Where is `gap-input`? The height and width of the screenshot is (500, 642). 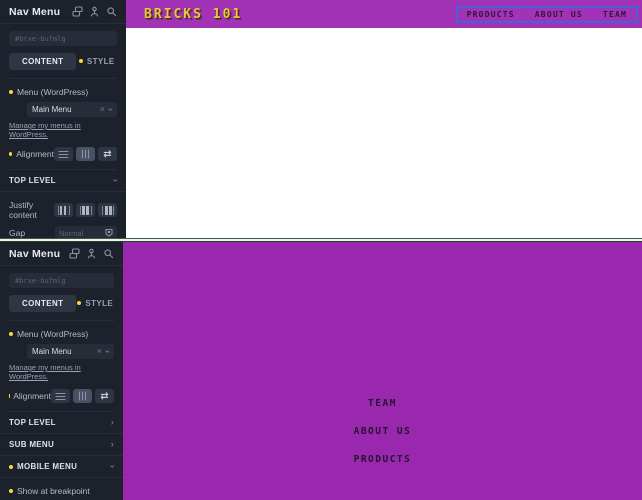 gap-input is located at coordinates (86, 232).